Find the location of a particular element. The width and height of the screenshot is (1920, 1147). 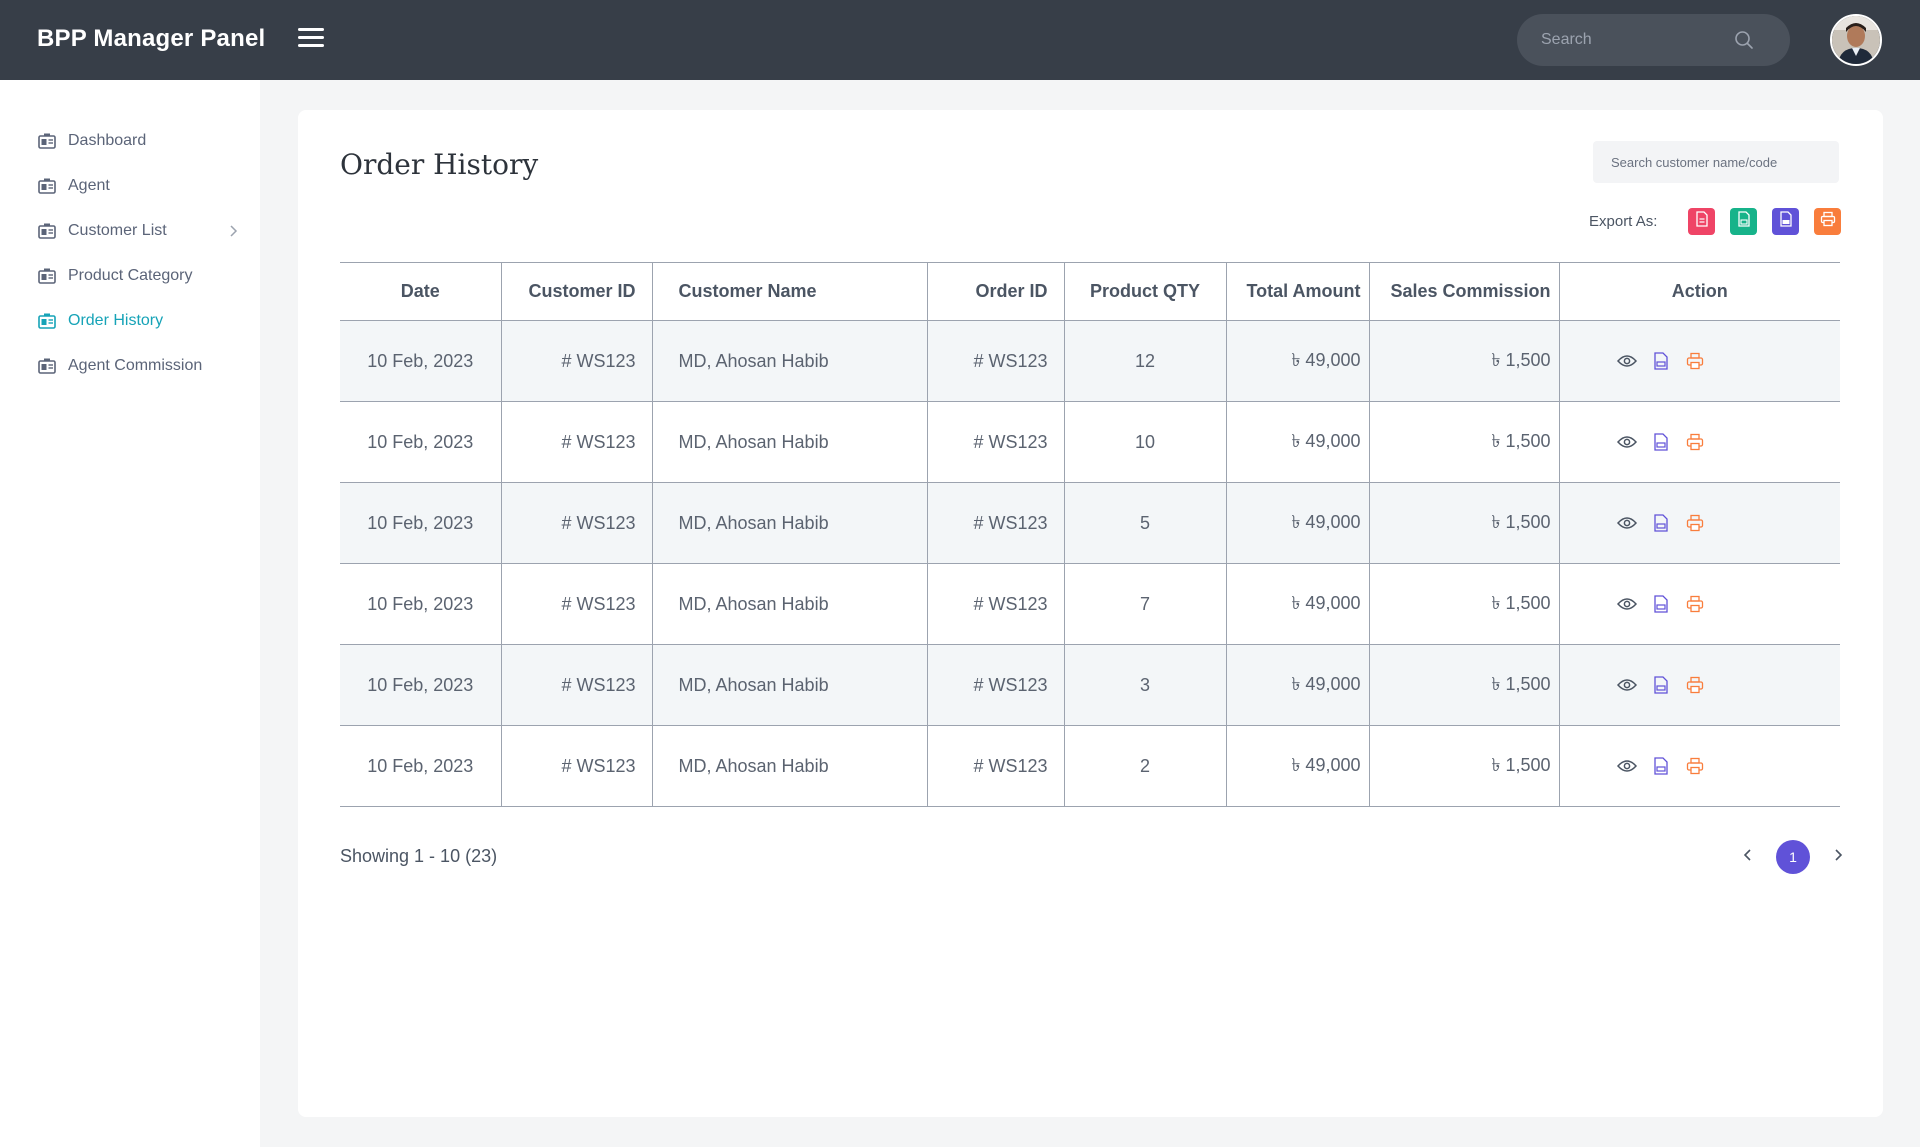

column-header-customer-id: Customer ID is located at coordinates (577, 291).